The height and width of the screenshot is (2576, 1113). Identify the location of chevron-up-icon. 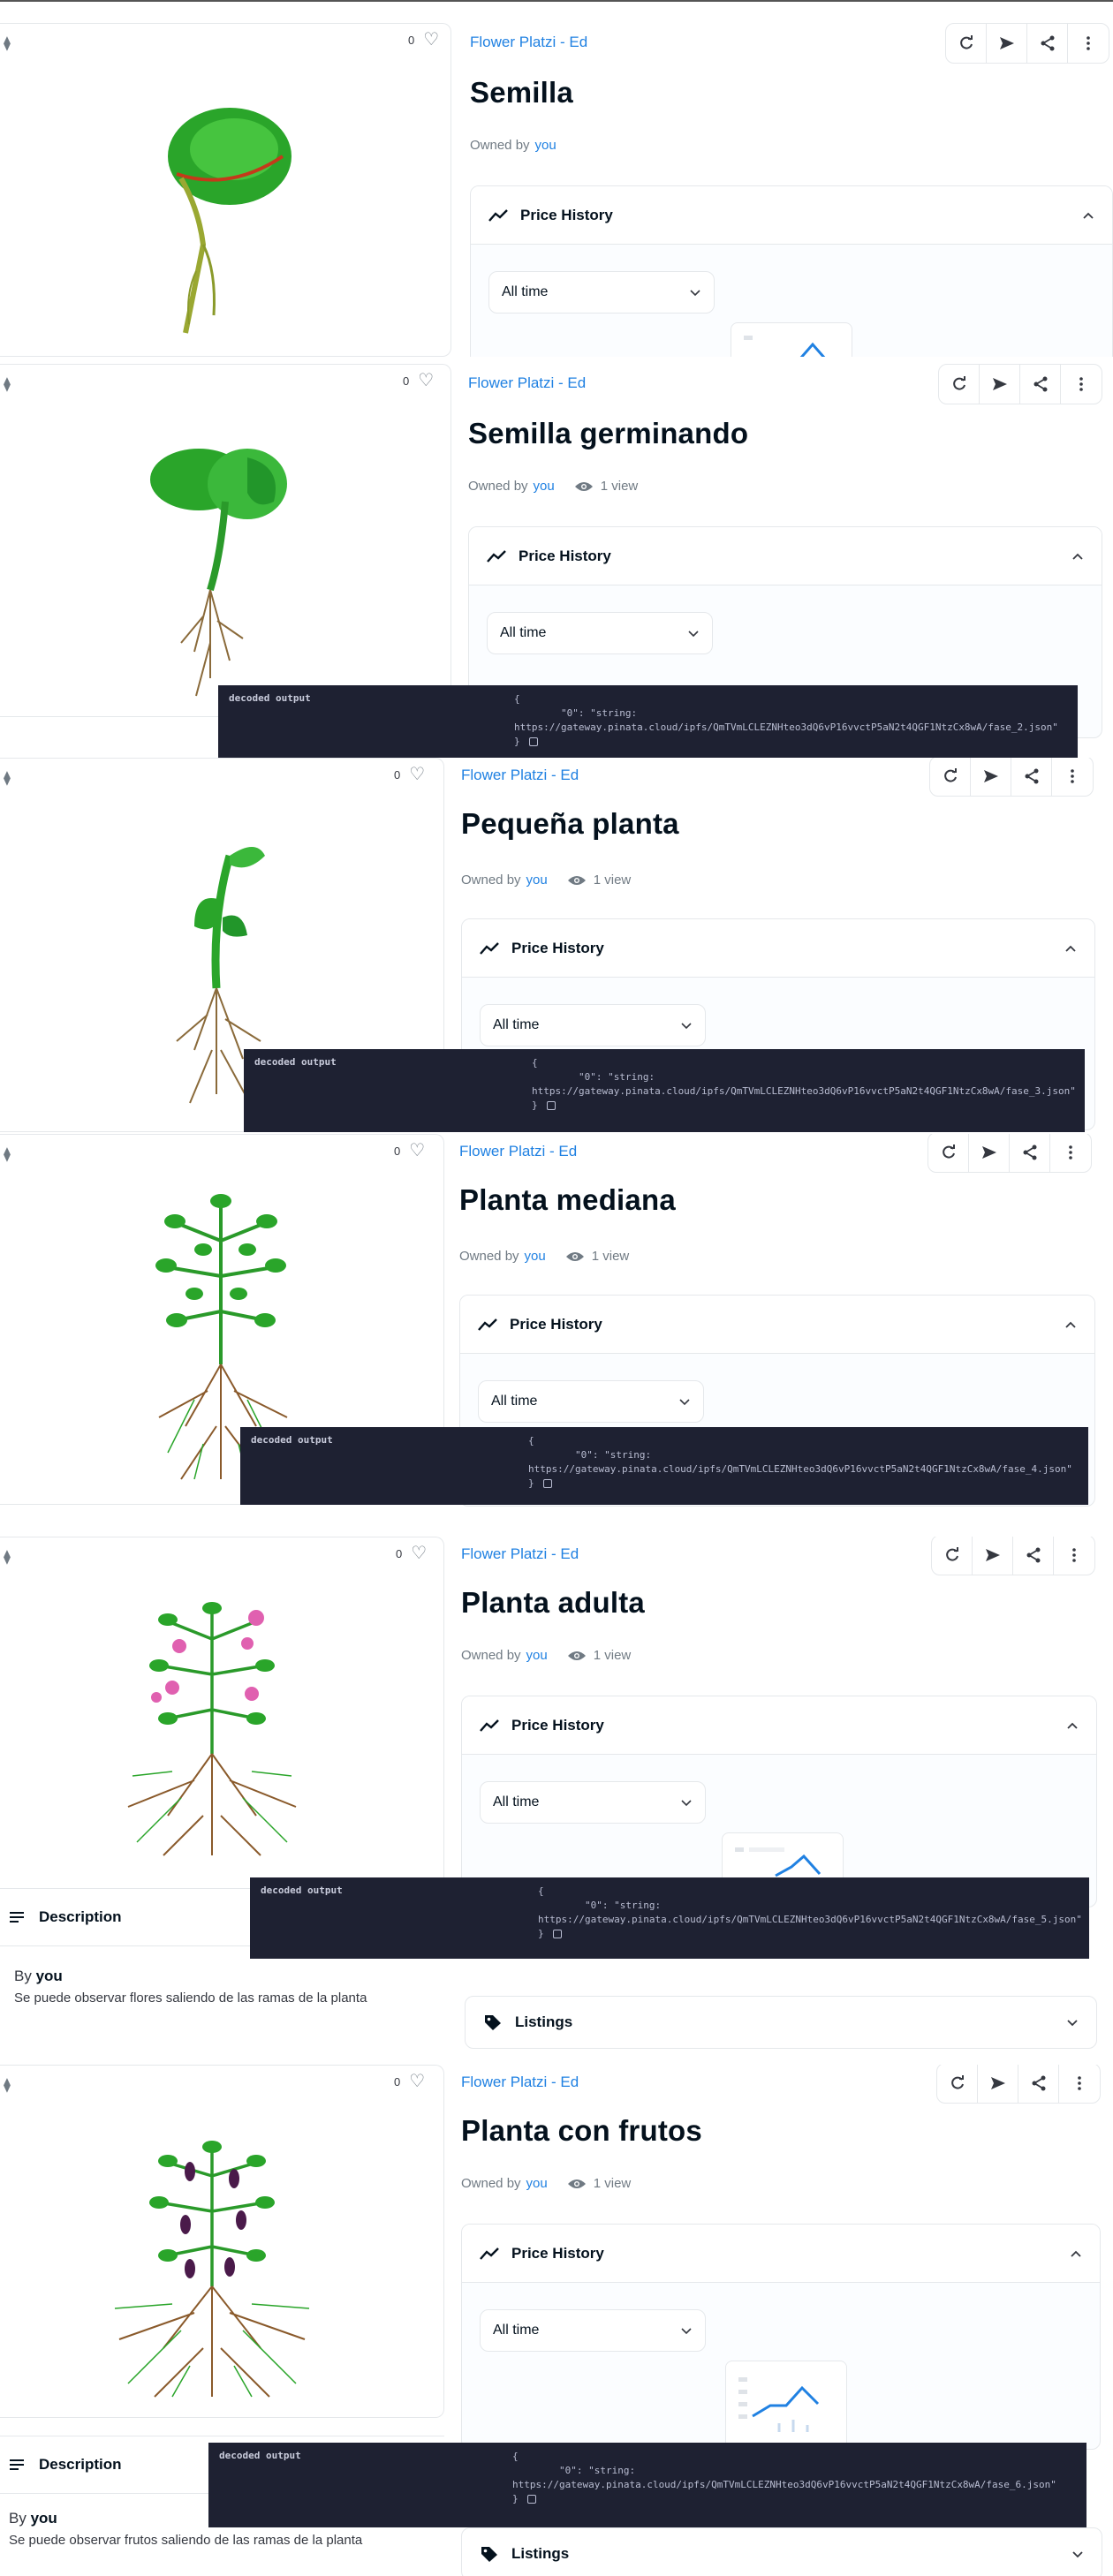
(1076, 2253).